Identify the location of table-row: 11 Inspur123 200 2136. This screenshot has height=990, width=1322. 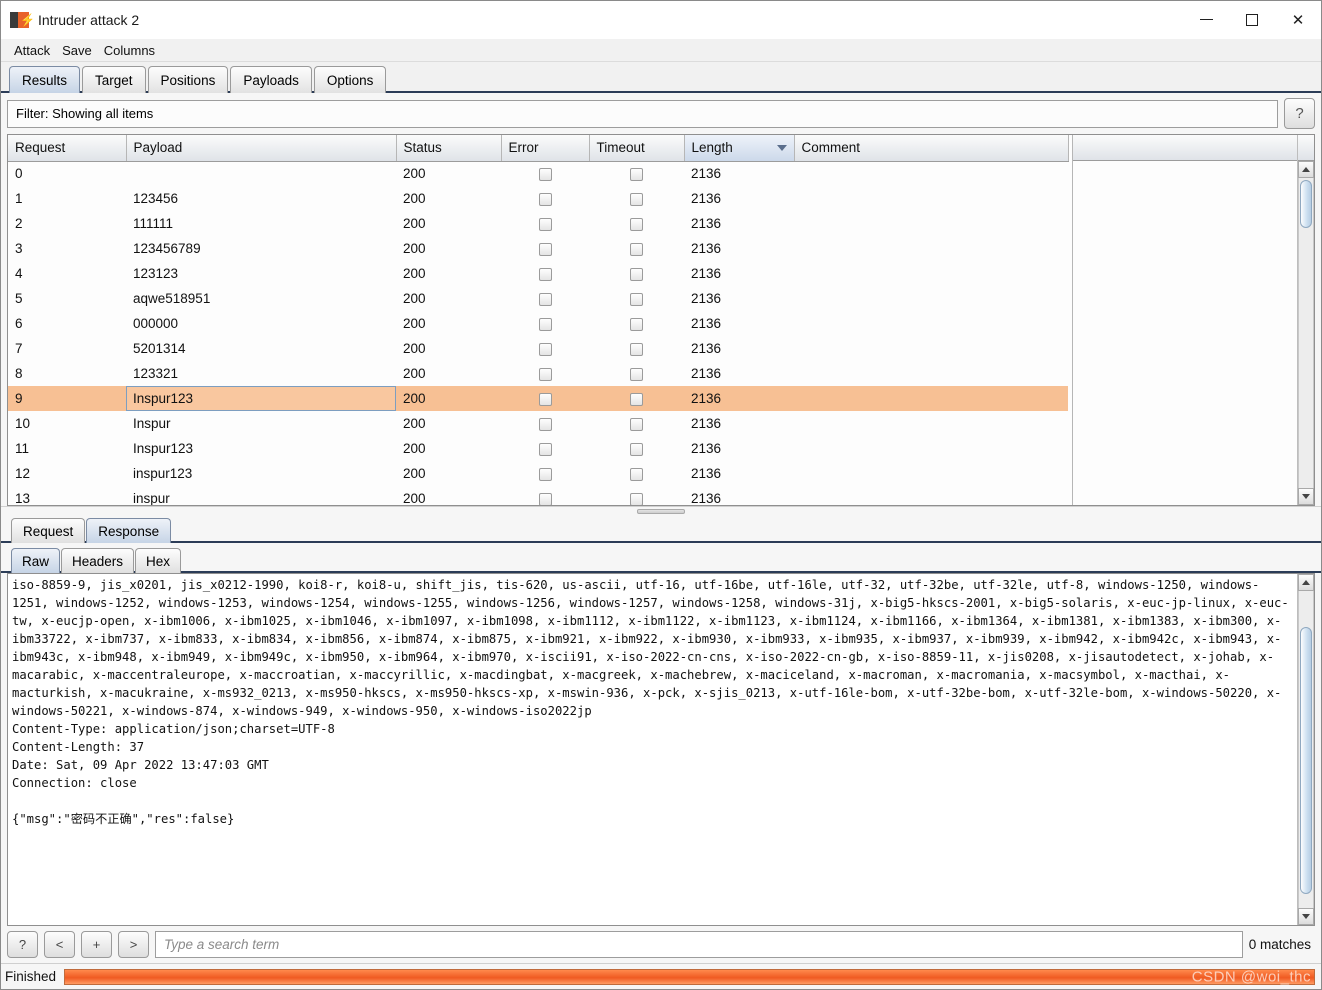
(538, 448).